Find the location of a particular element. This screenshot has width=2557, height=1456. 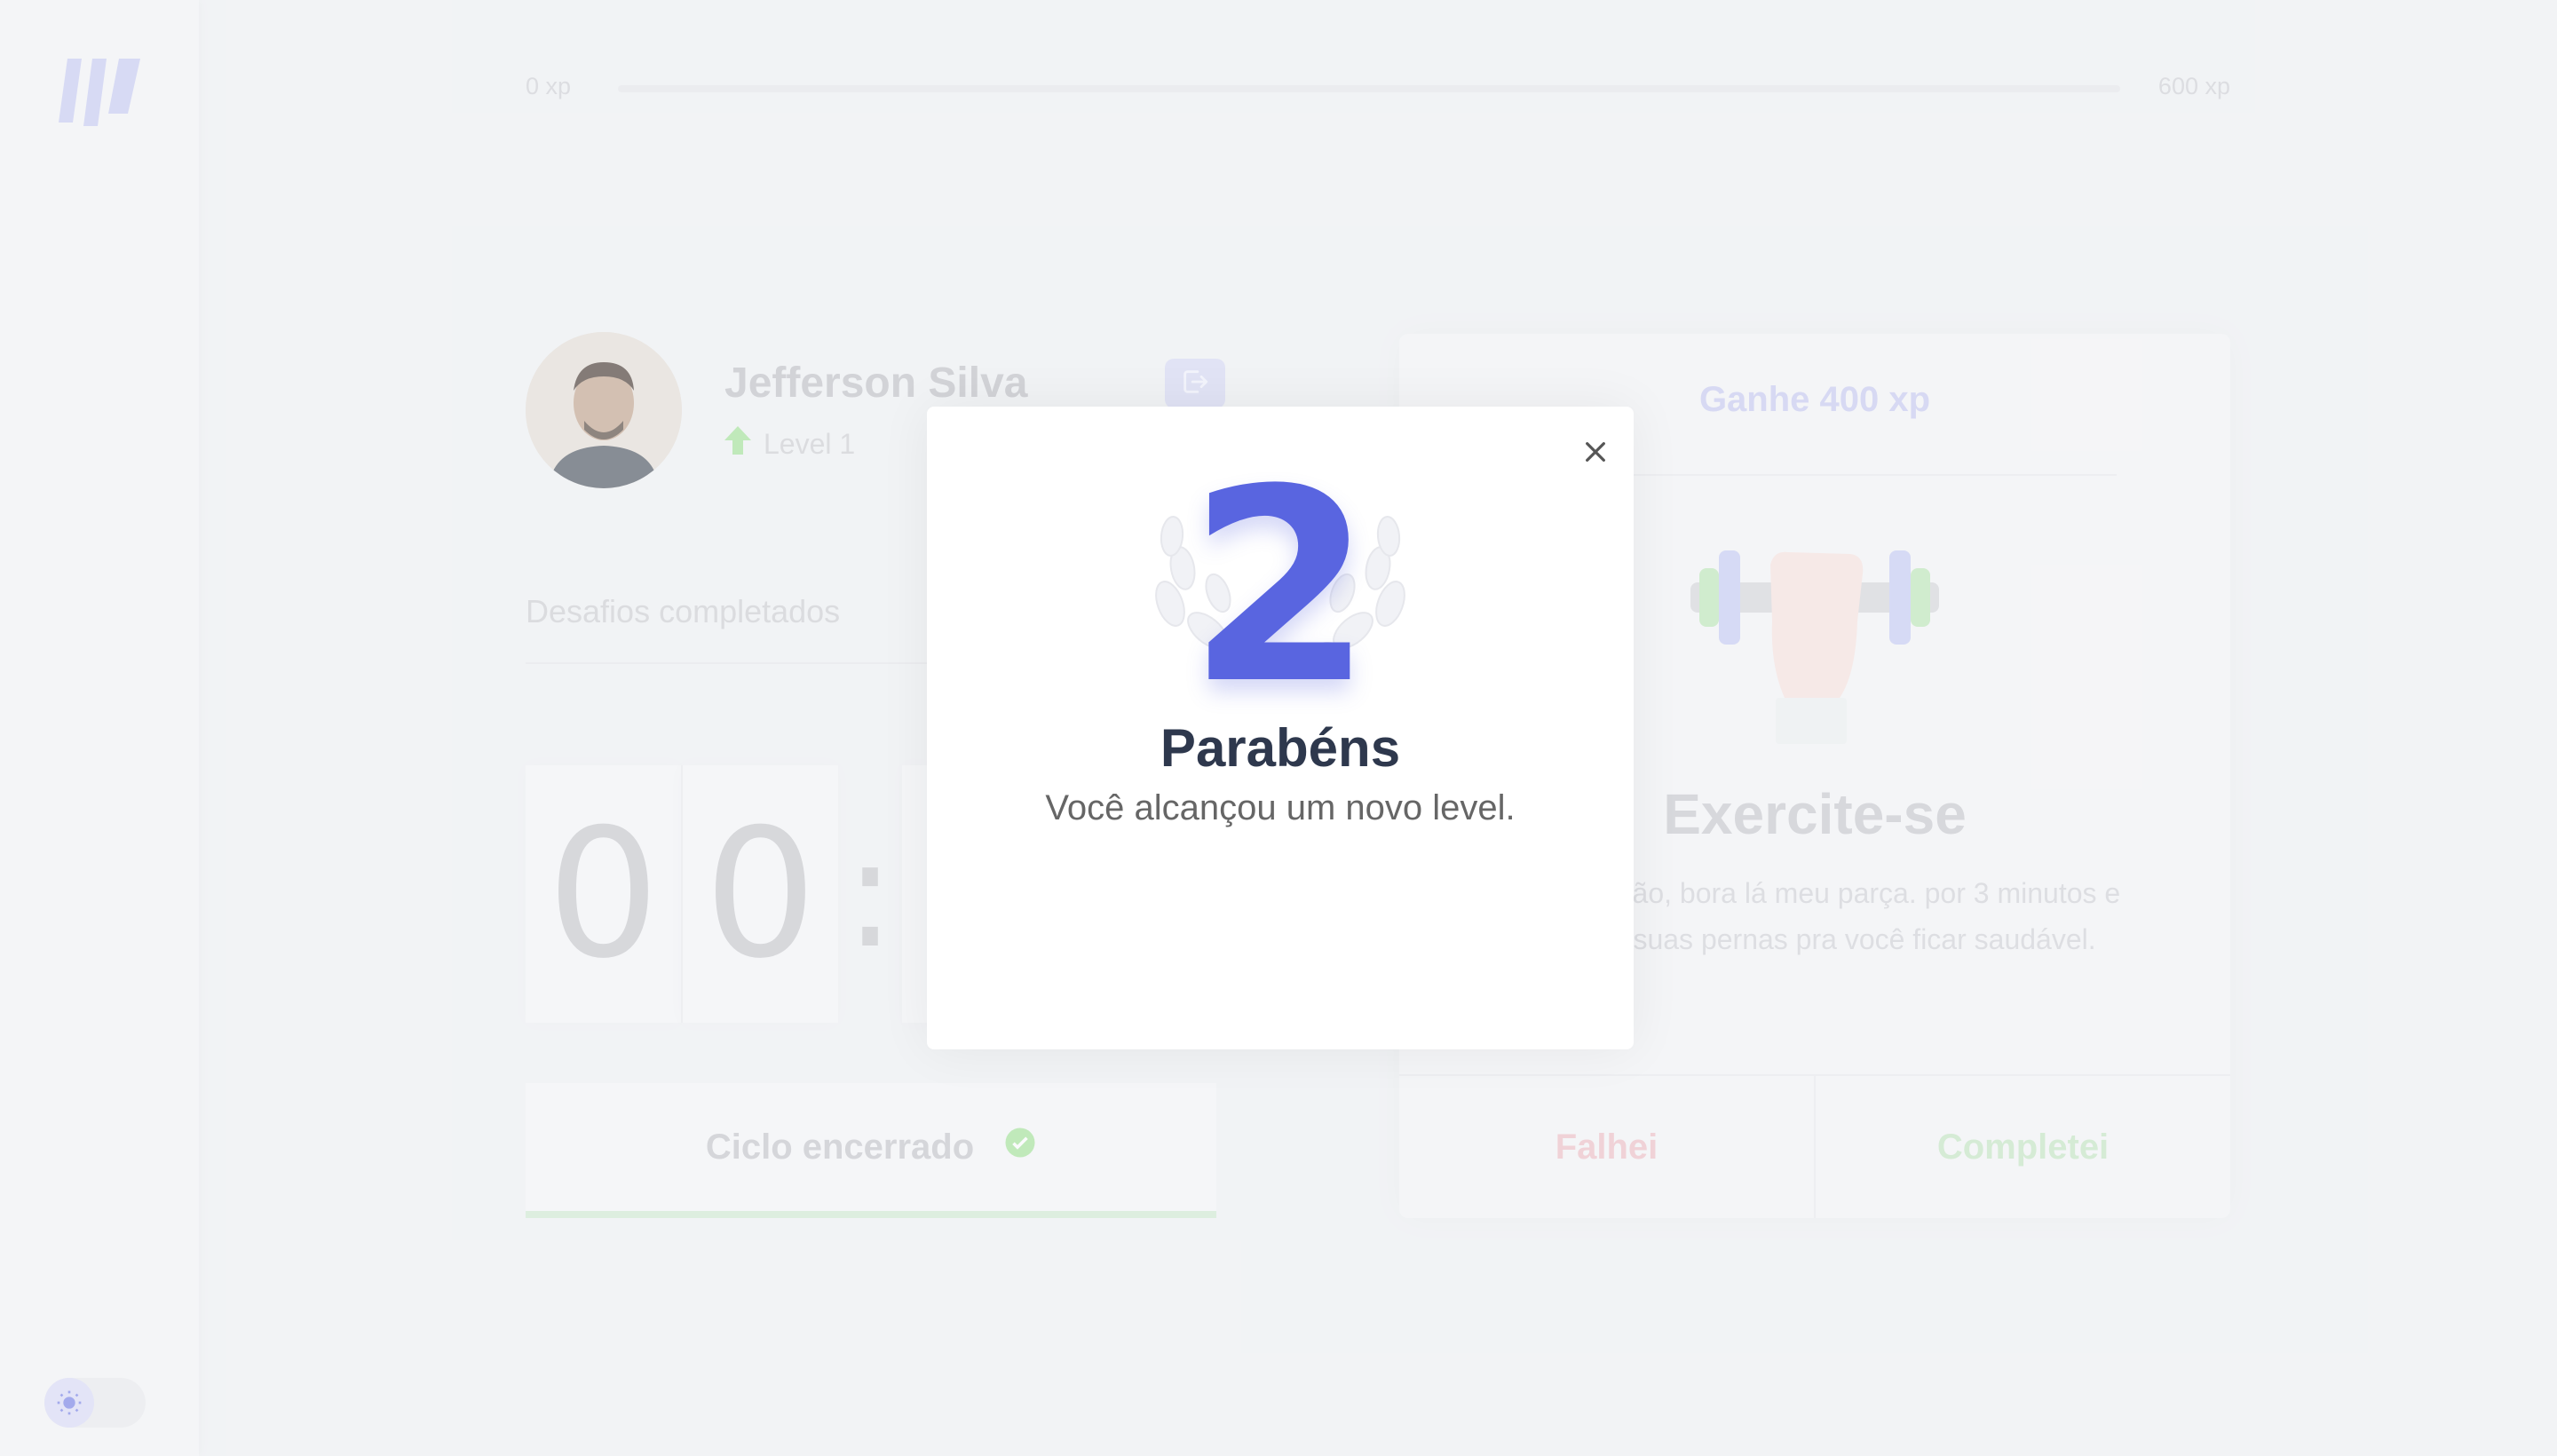

new-level-number: 2 is located at coordinates (1280, 587).